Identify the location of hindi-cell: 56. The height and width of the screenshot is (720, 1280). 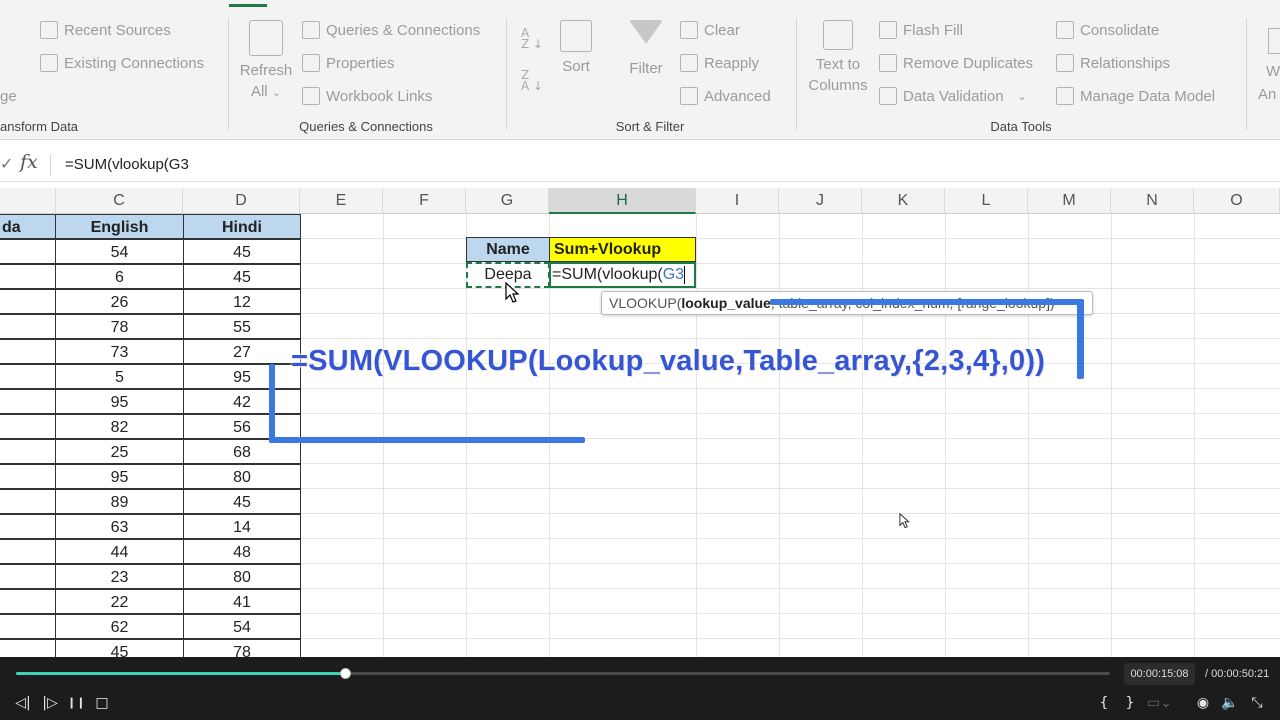
(242, 426).